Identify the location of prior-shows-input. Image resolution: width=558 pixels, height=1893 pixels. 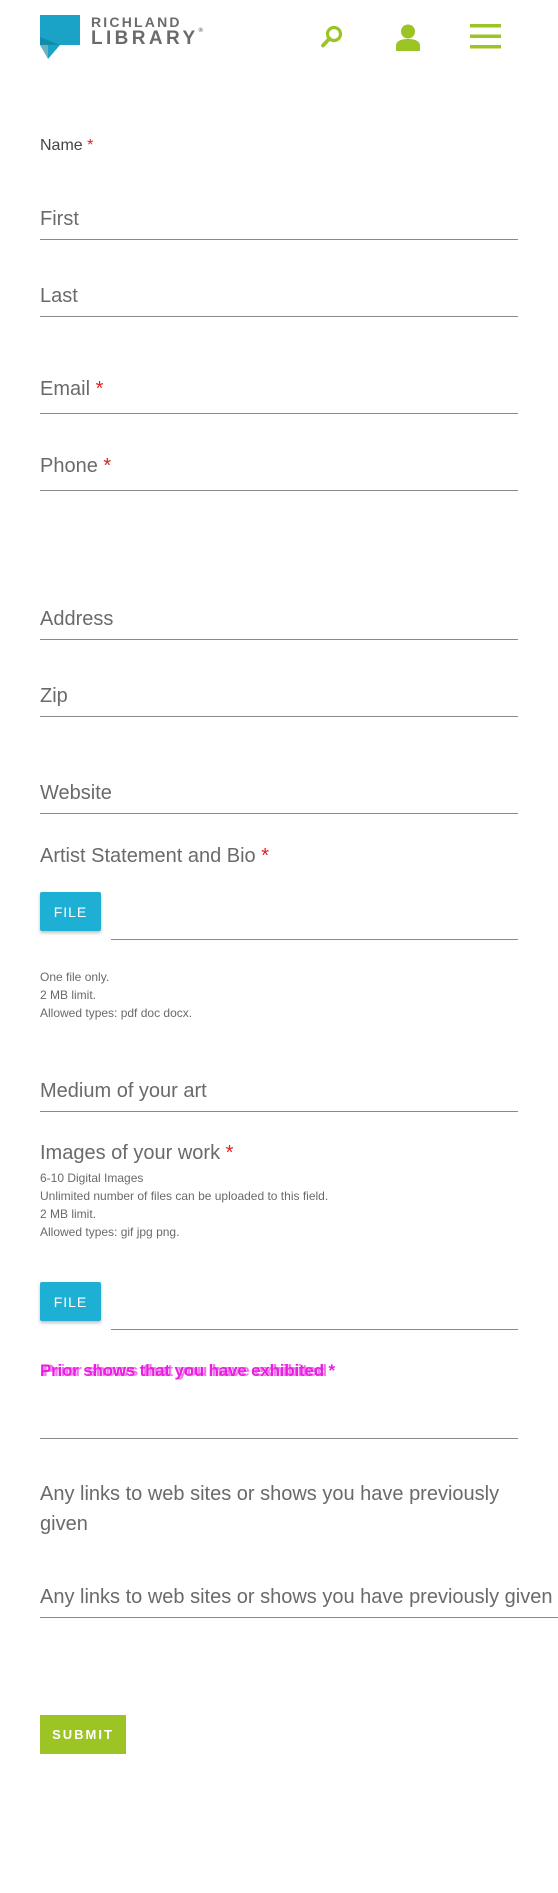
(279, 1418).